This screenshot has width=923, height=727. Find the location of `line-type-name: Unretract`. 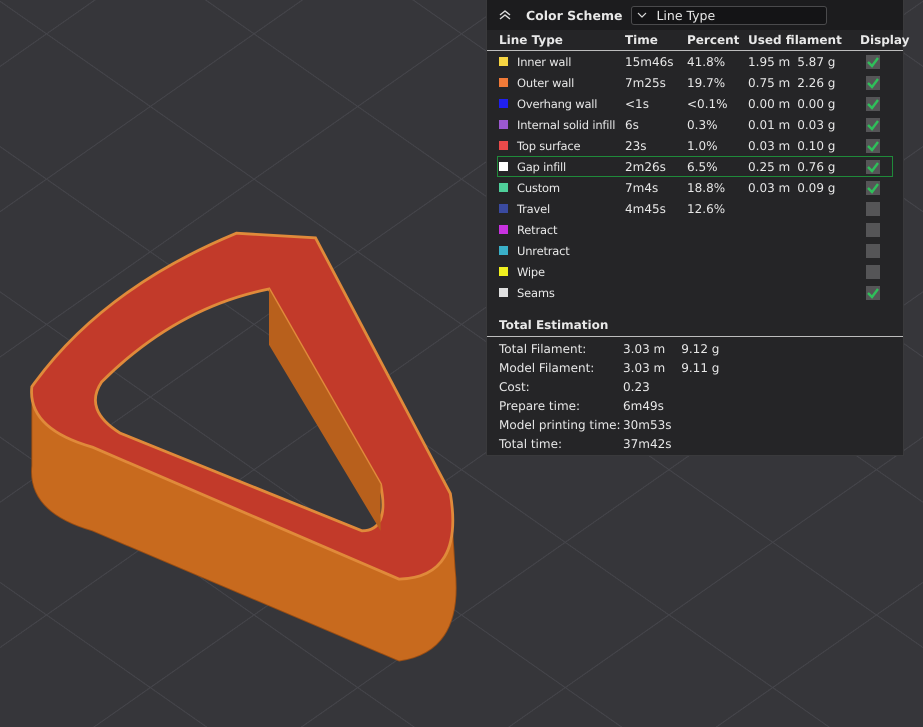

line-type-name: Unretract is located at coordinates (543, 251).